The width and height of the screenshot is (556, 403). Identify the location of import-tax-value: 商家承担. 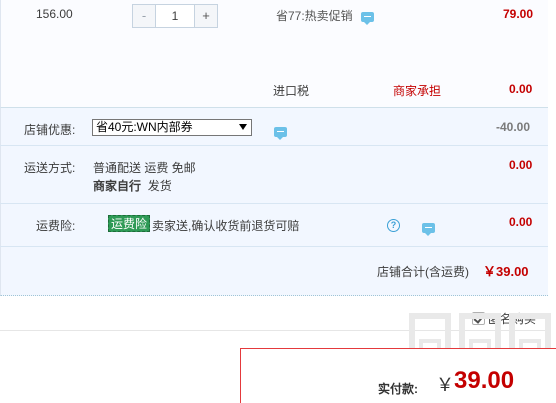
(417, 91).